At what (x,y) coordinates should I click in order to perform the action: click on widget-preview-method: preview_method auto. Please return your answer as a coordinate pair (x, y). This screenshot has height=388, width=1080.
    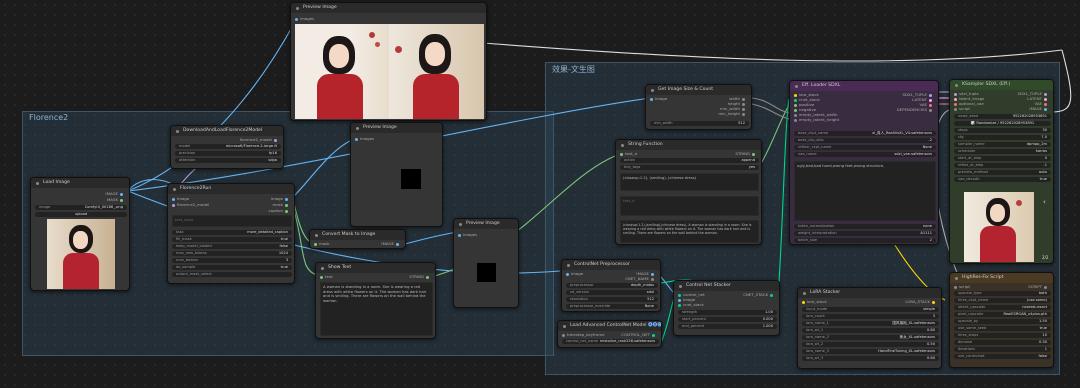
    Looking at the image, I should click on (1002, 172).